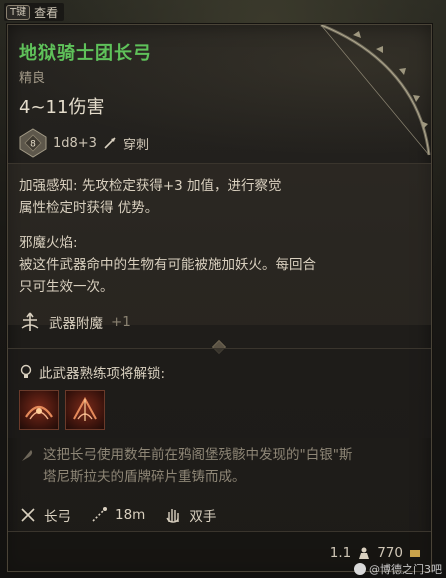 The height and width of the screenshot is (578, 446). I want to click on dice-formula: 1d8+3, so click(75, 143).